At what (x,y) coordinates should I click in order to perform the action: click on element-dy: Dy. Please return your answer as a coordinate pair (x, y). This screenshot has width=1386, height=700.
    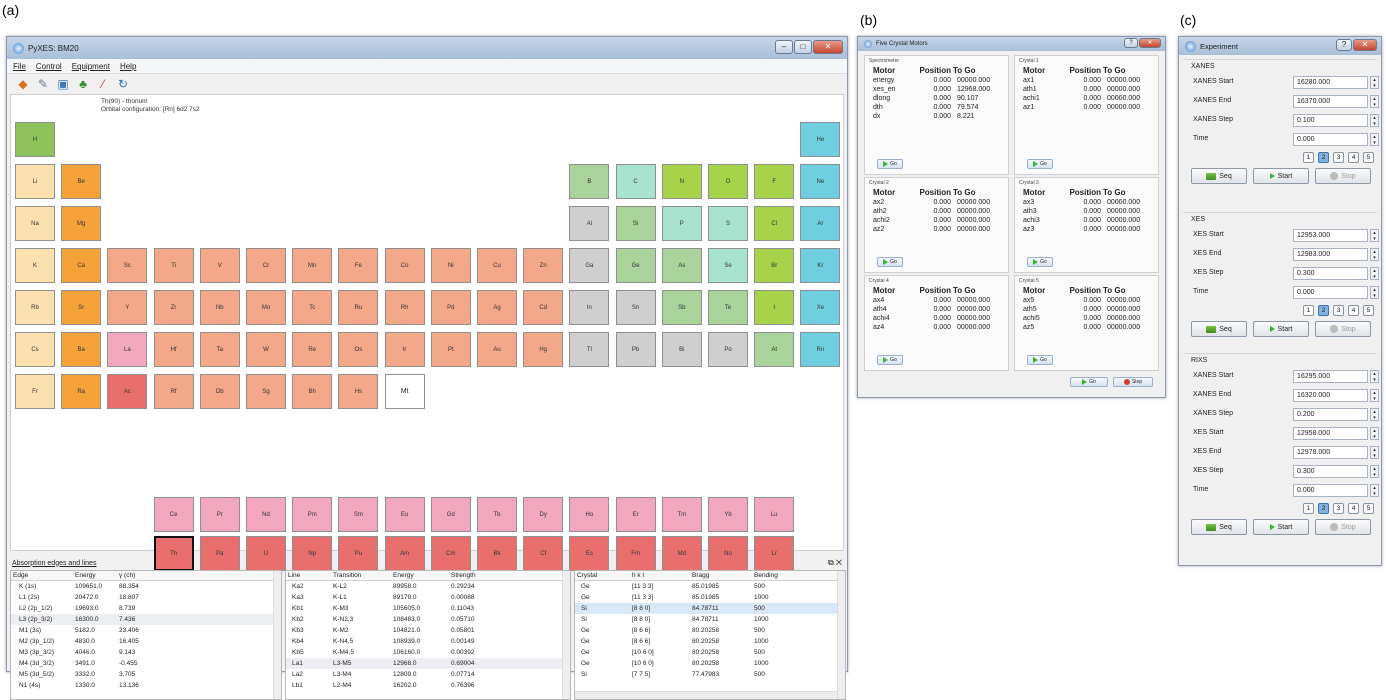
    Looking at the image, I should click on (543, 514).